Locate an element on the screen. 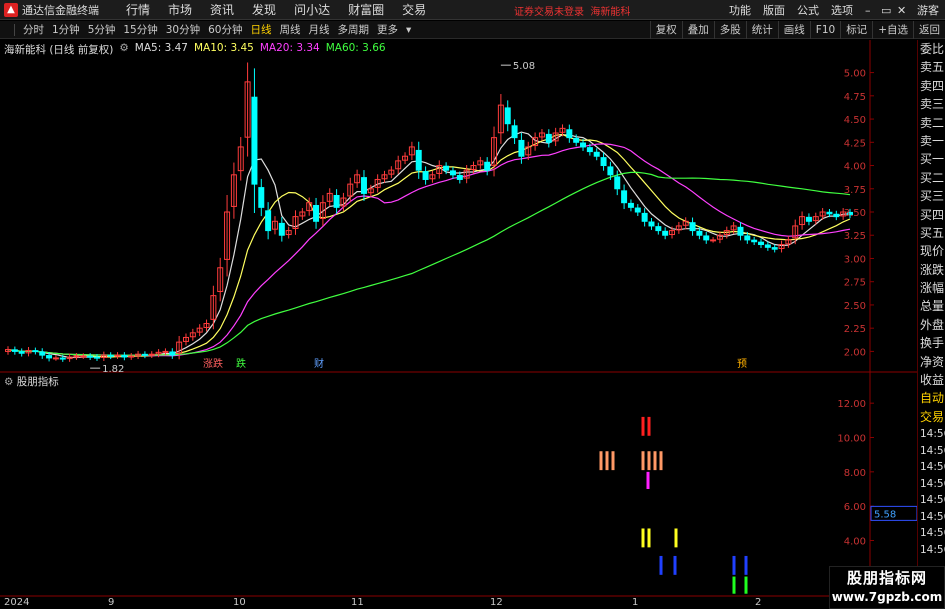 Image resolution: width=945 pixels, height=609 pixels. y-tick-label: 4.75 is located at coordinates (855, 97).